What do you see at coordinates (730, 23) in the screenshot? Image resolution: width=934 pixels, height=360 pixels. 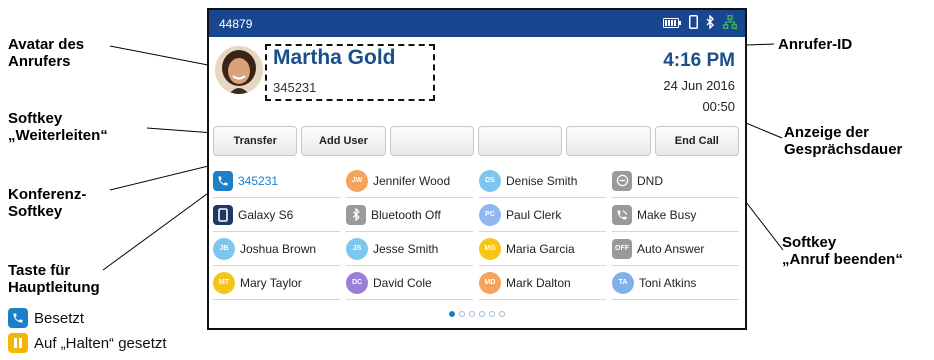 I see `network-icon` at bounding box center [730, 23].